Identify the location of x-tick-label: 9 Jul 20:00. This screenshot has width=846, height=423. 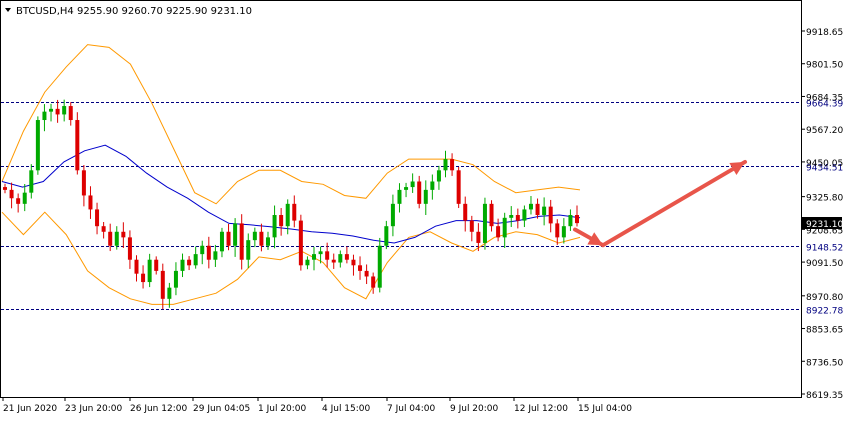
(474, 409).